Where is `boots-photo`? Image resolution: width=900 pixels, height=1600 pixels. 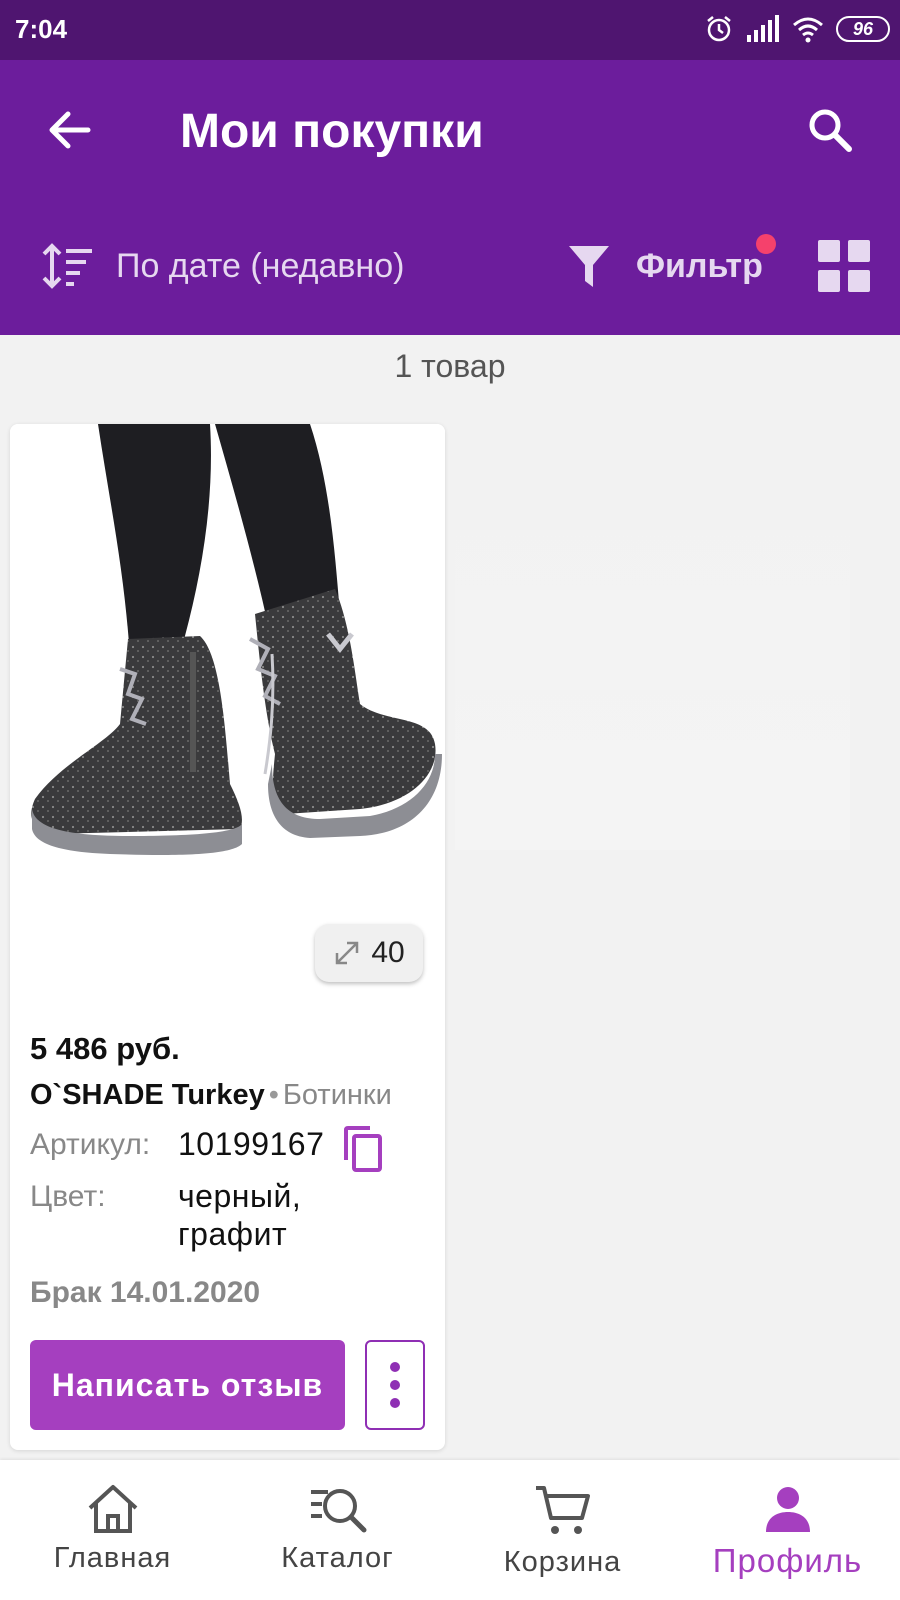 boots-photo is located at coordinates (236, 639).